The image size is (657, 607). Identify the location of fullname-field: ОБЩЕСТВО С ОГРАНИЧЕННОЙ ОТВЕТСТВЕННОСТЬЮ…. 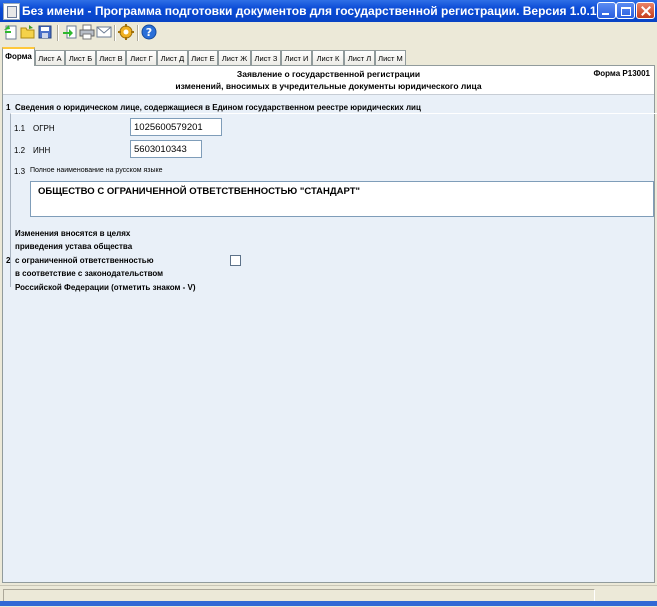
(342, 199).